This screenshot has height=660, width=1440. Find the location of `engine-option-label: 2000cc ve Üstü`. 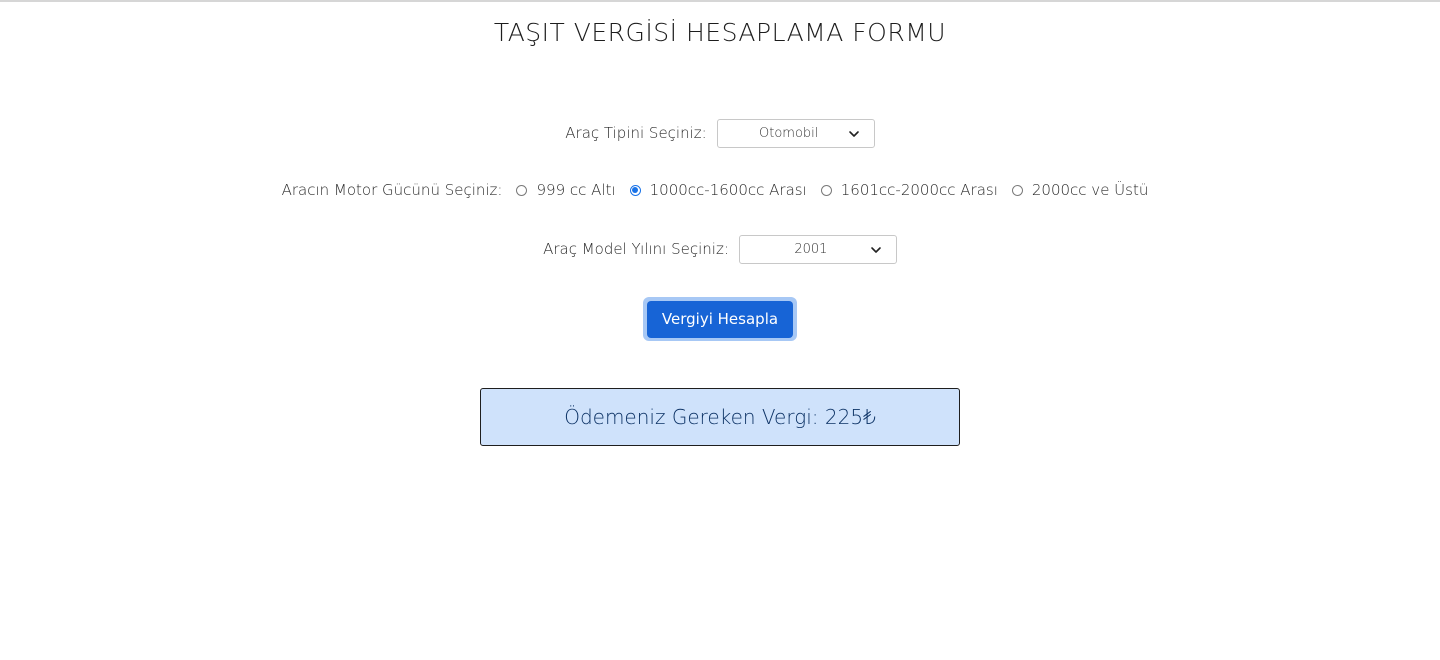

engine-option-label: 2000cc ve Üstü is located at coordinates (1090, 190).